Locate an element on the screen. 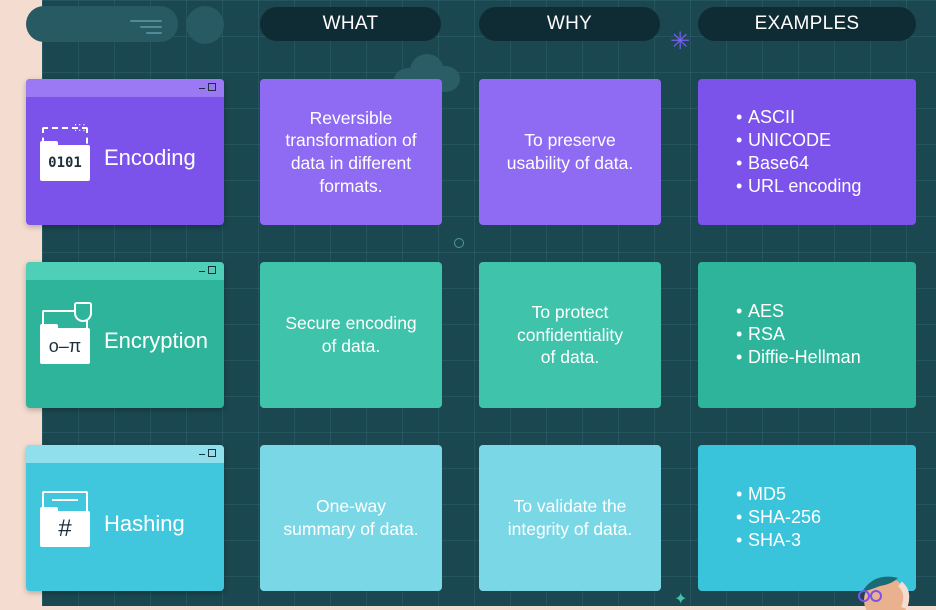 This screenshot has height=610, width=936. hashing-window: # Hashing is located at coordinates (125, 518).